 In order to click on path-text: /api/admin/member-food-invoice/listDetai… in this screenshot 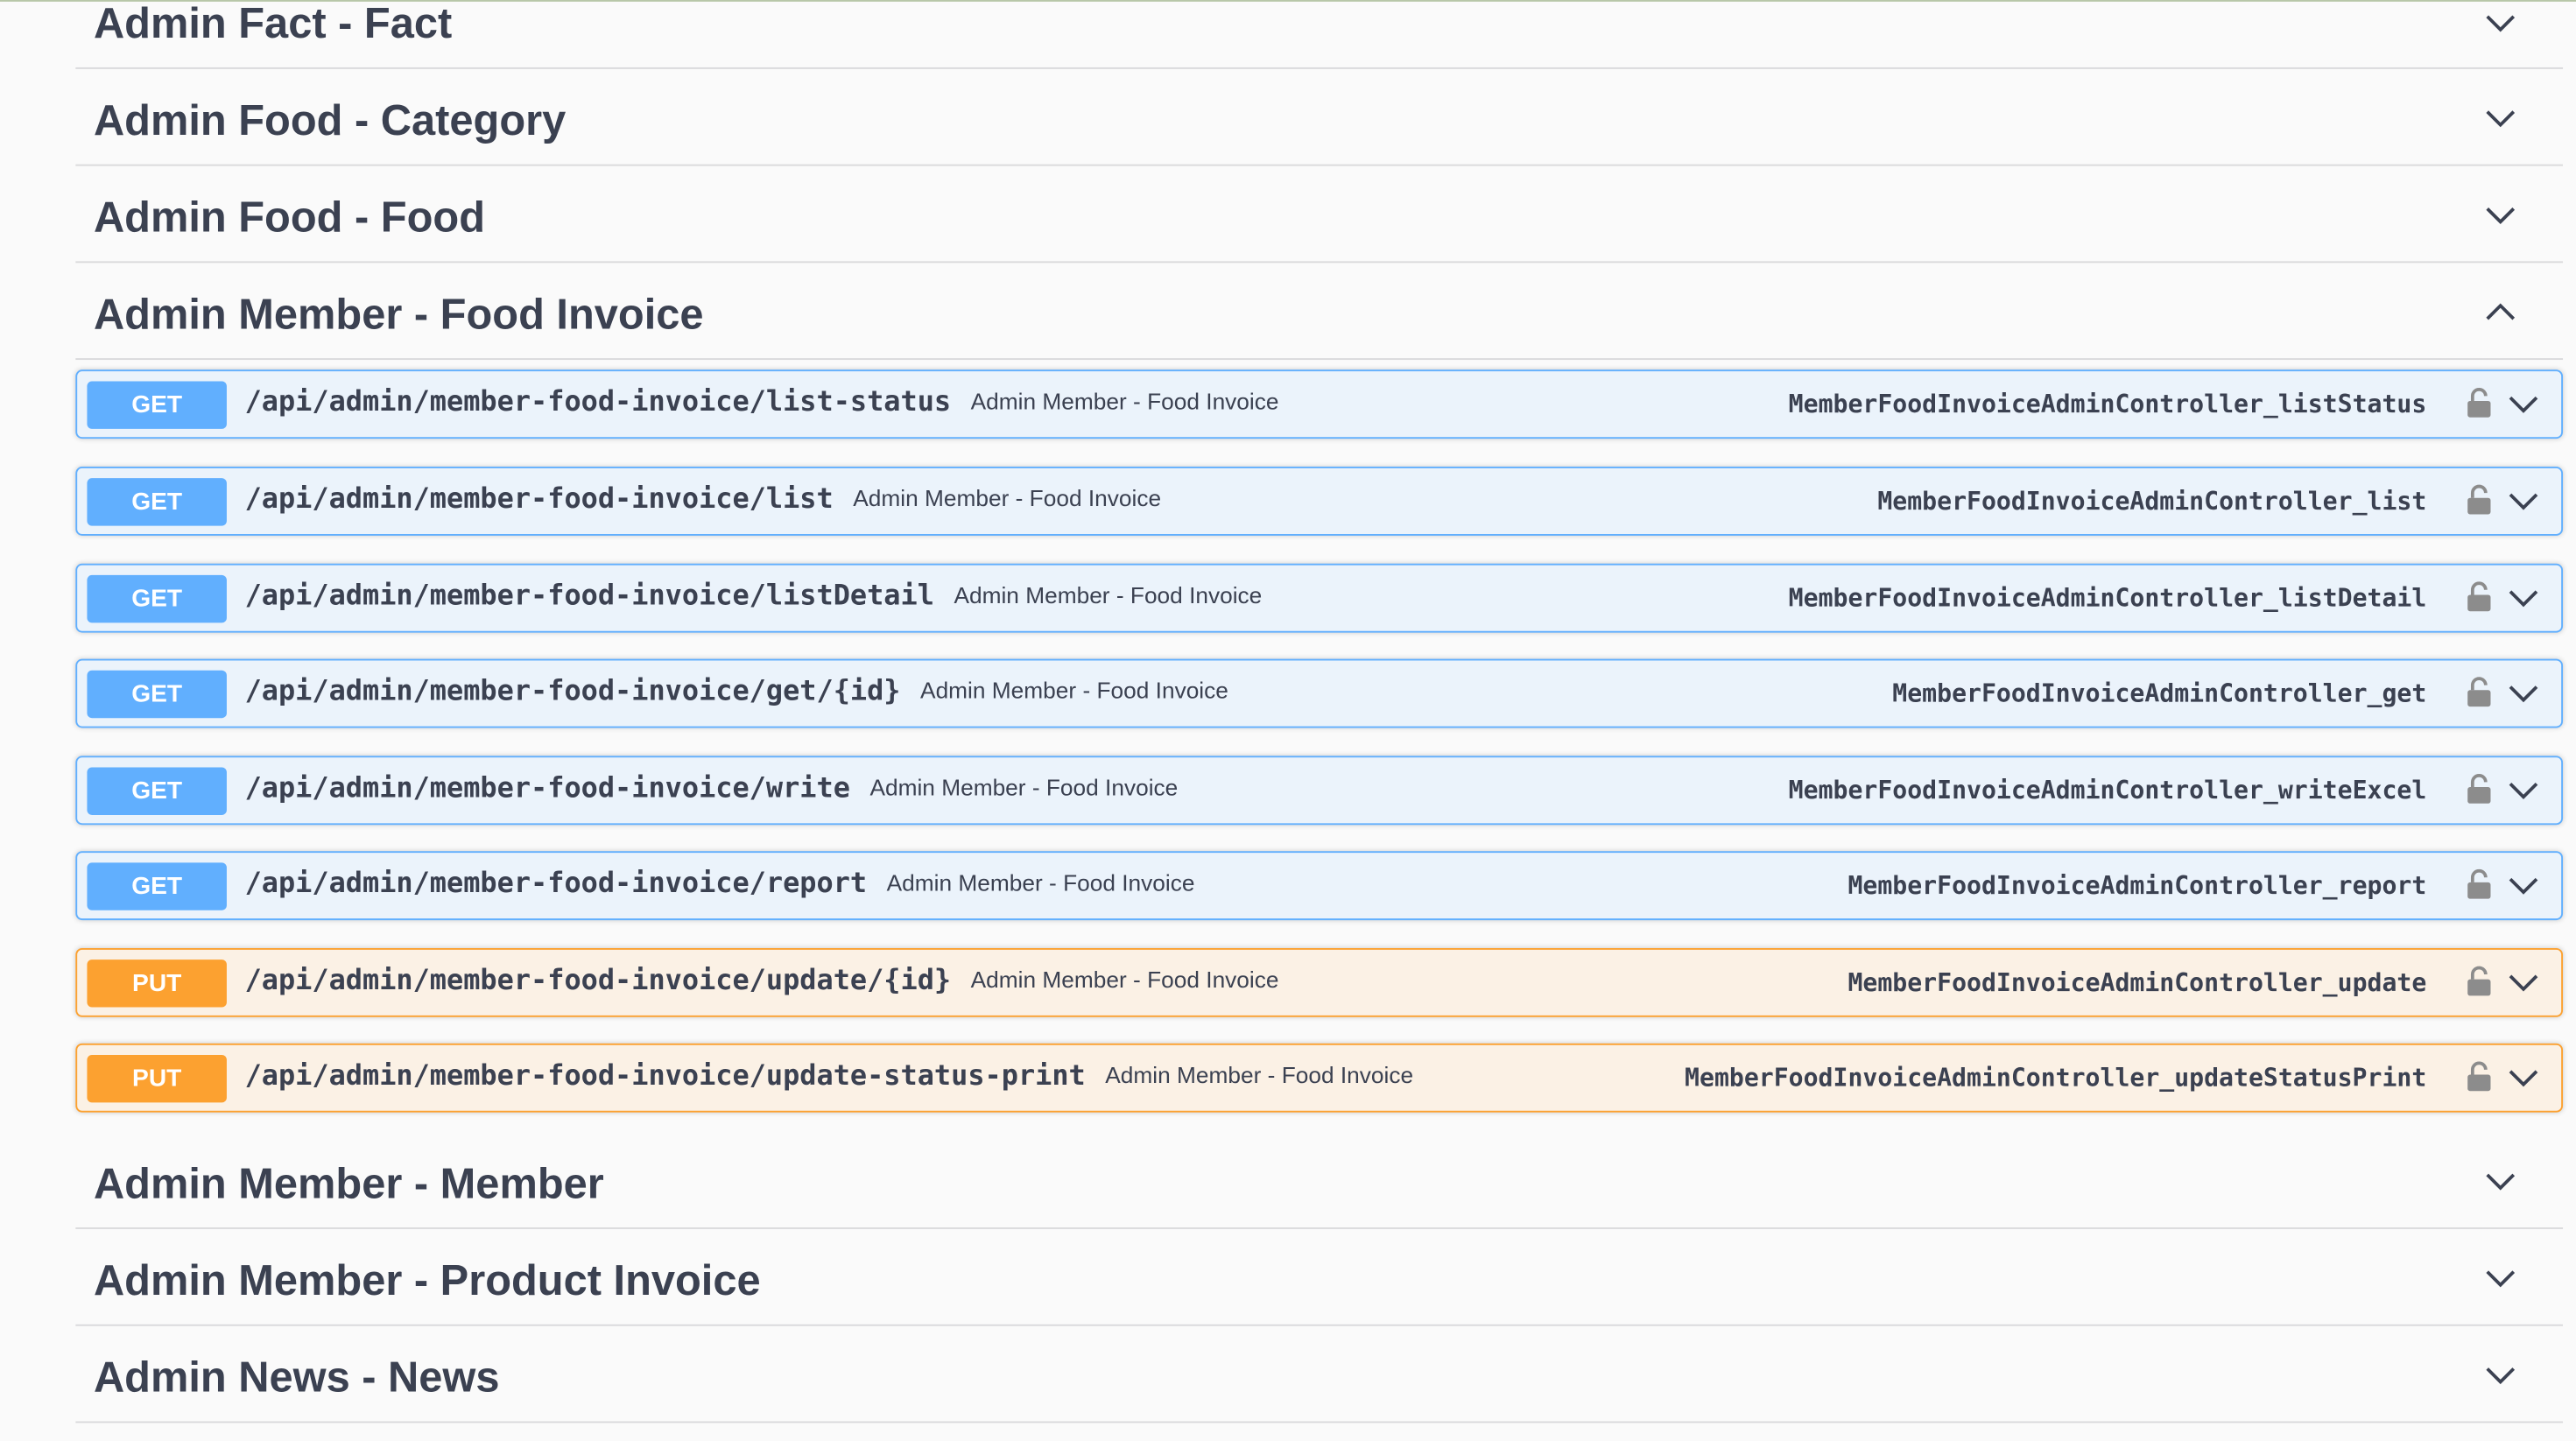, I will do `click(589, 597)`.